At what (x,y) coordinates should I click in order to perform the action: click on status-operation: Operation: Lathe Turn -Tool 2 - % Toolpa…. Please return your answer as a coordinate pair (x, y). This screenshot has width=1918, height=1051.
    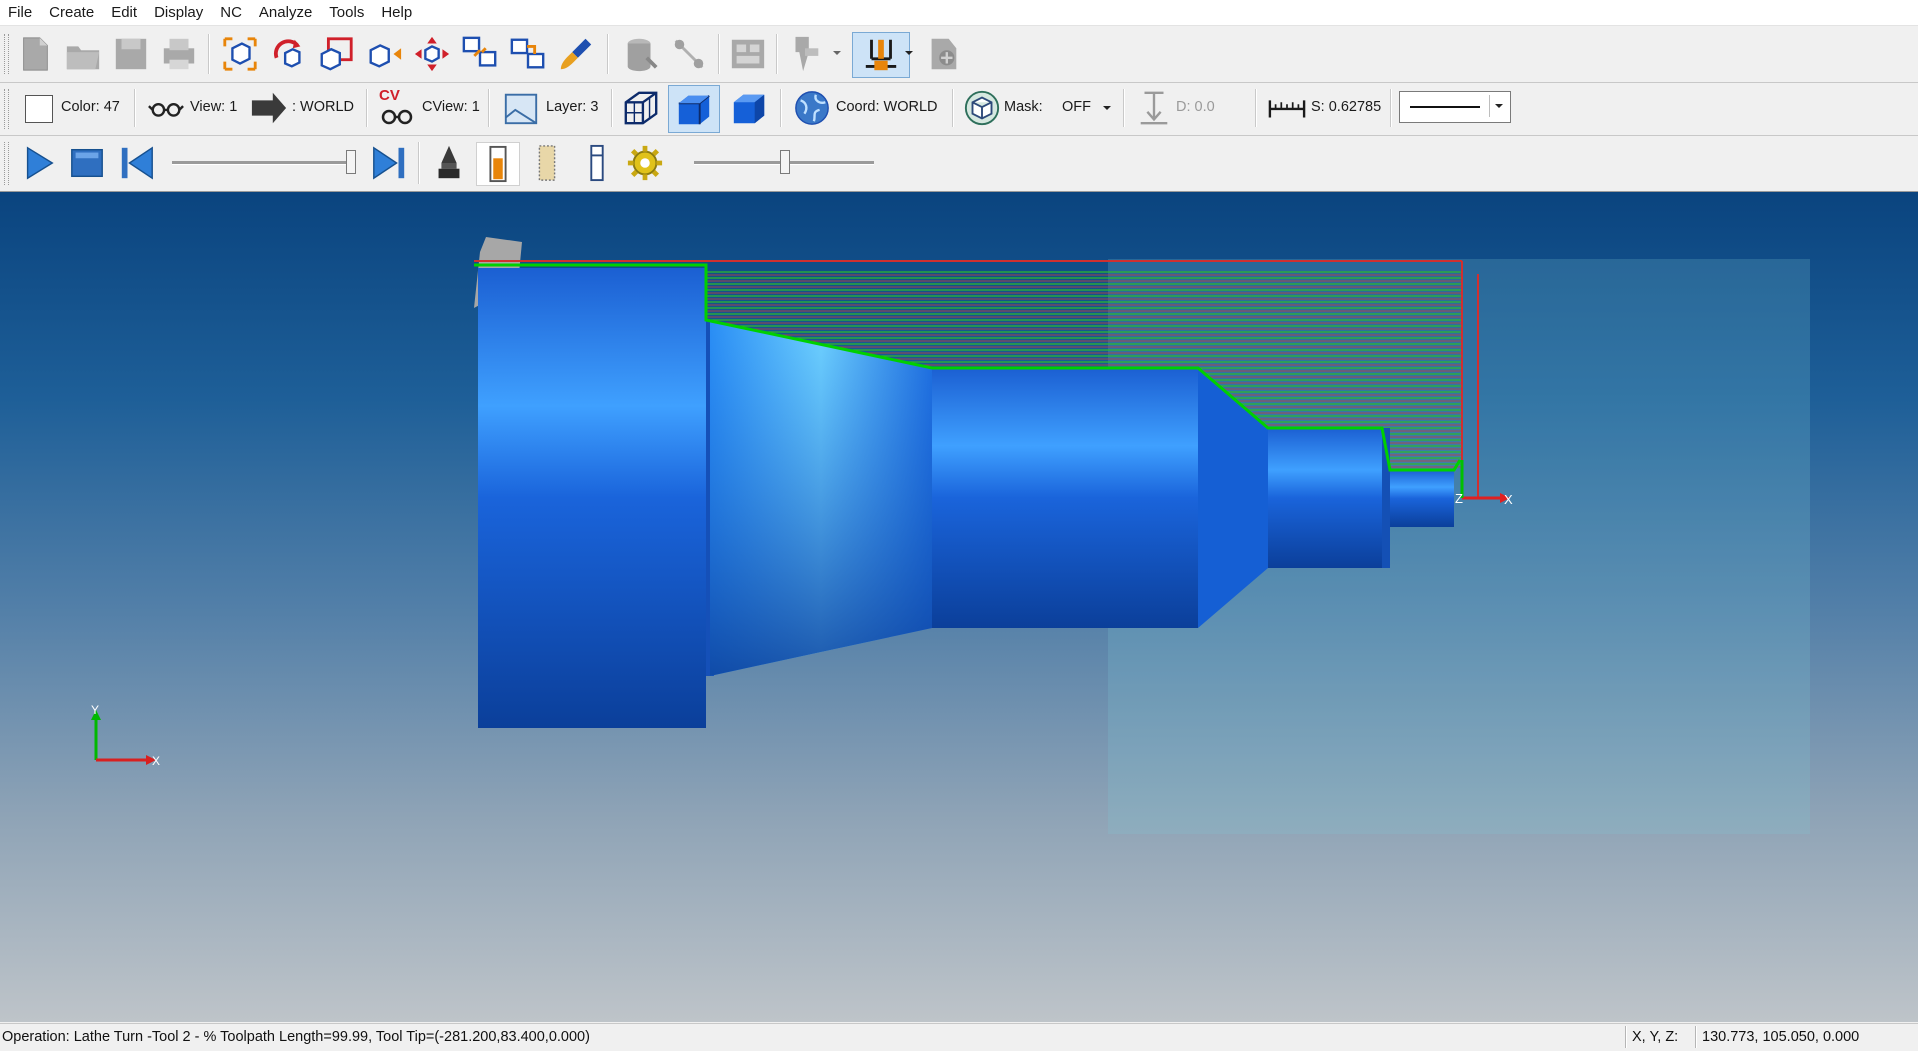
    Looking at the image, I should click on (296, 1037).